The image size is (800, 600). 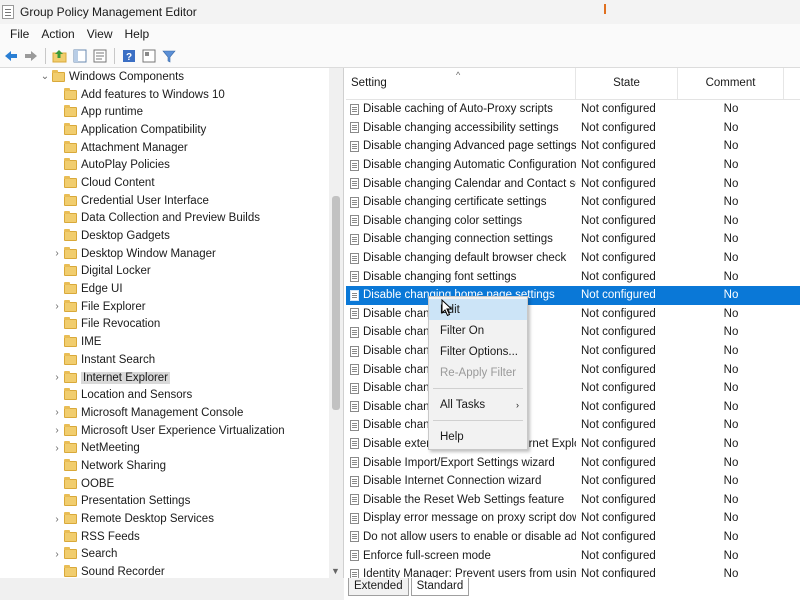 What do you see at coordinates (19, 34) in the screenshot?
I see `menu-file: File` at bounding box center [19, 34].